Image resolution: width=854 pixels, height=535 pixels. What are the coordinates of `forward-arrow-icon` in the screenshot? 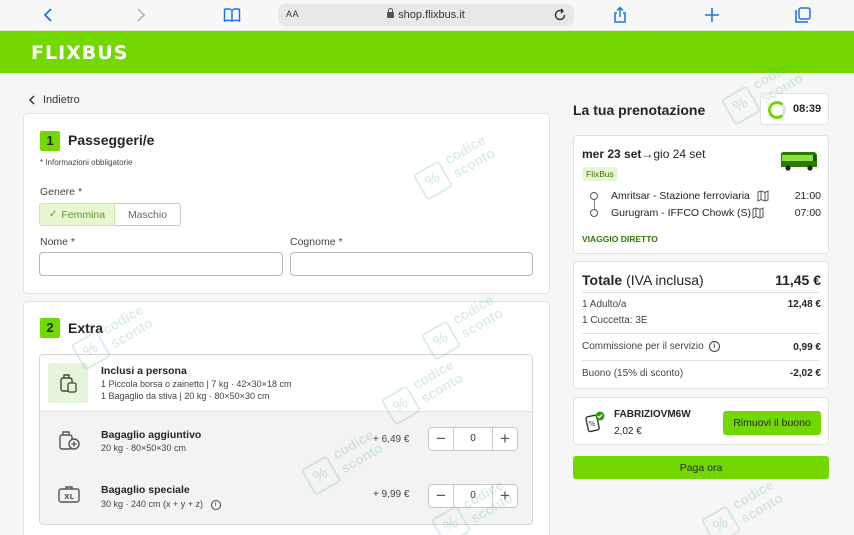 It's located at (140, 15).